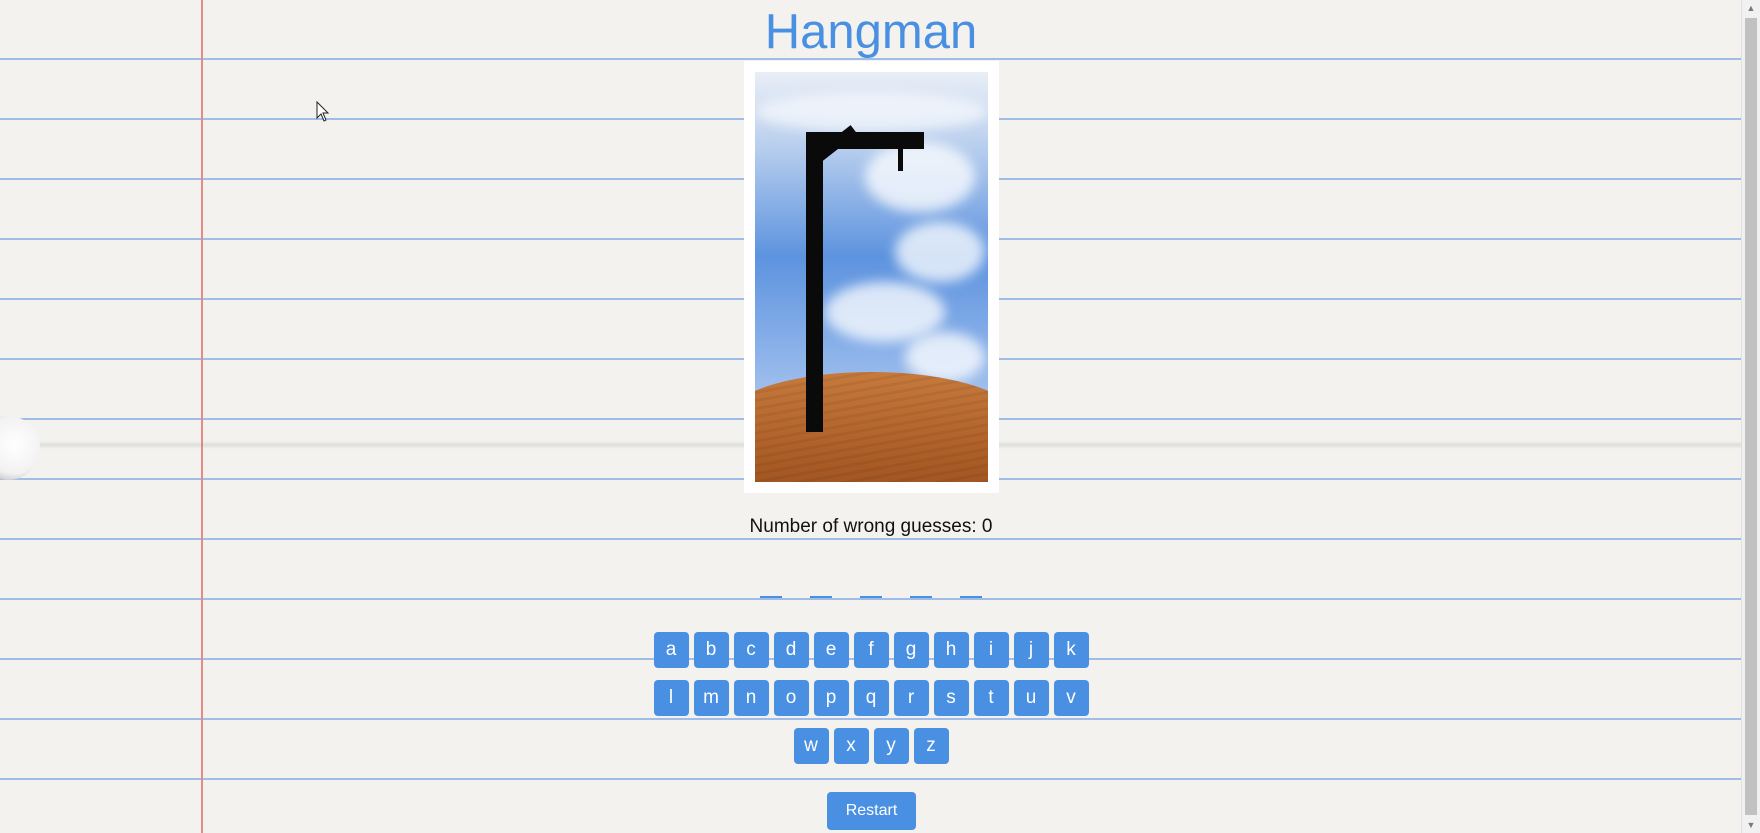 The height and width of the screenshot is (833, 1760). I want to click on letter-key-k: k, so click(1071, 650).